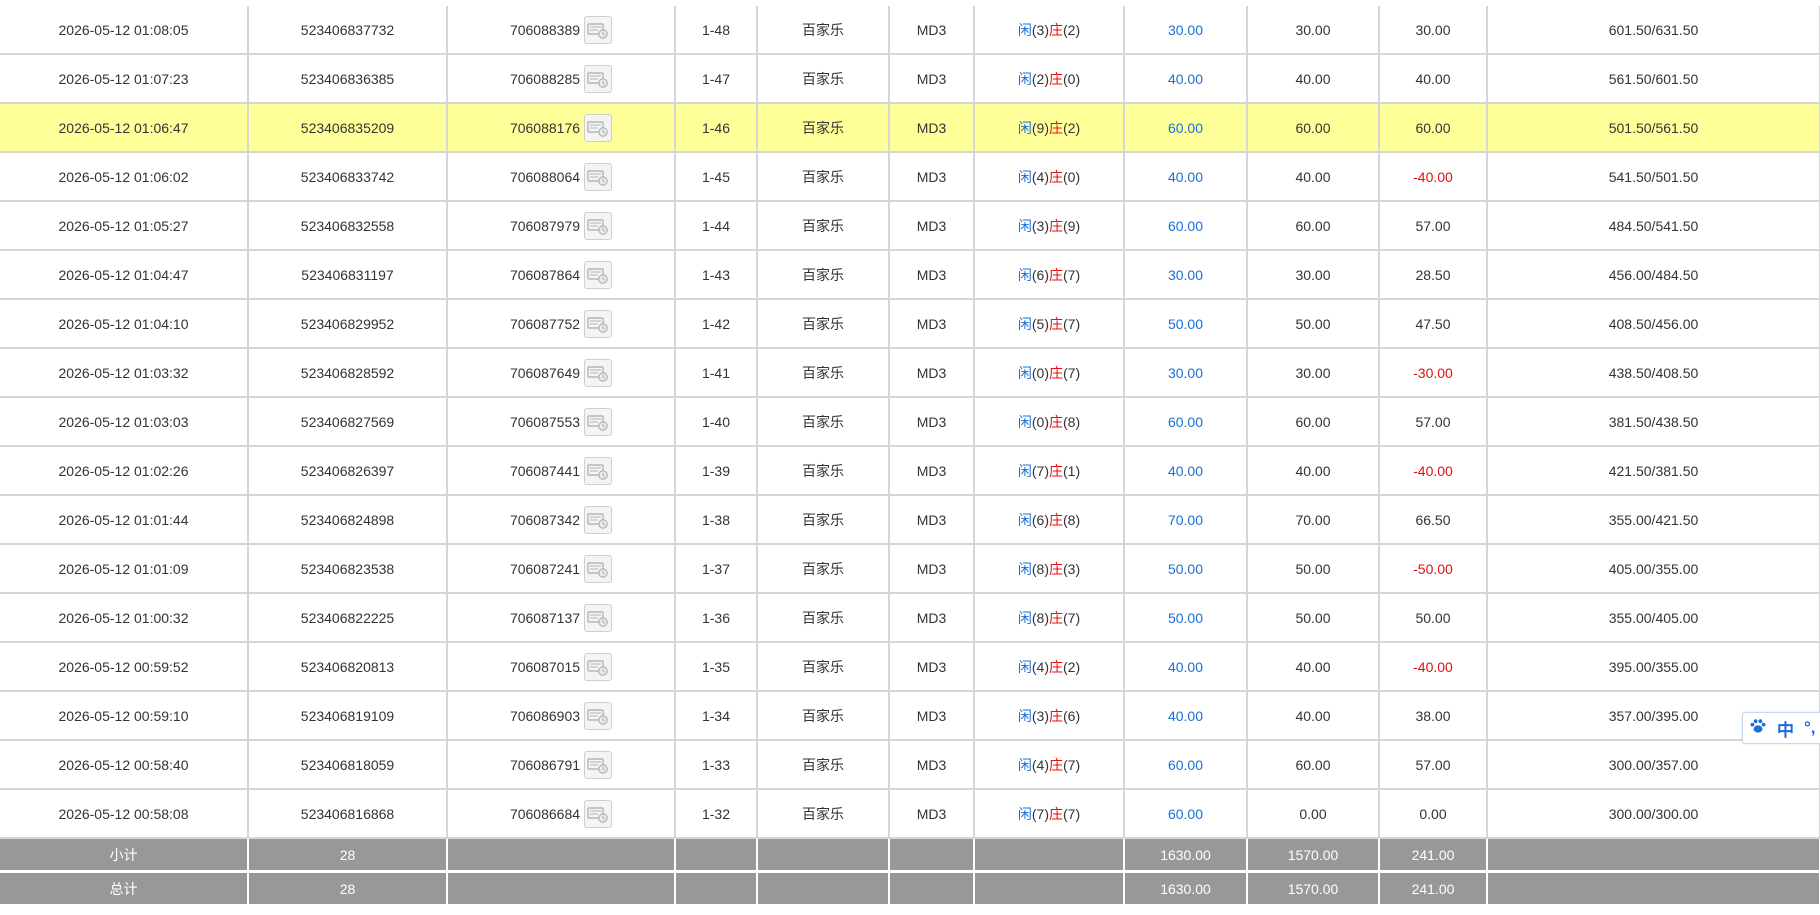 This screenshot has height=915, width=1820. I want to click on cell-win: 66.50, so click(1433, 520).